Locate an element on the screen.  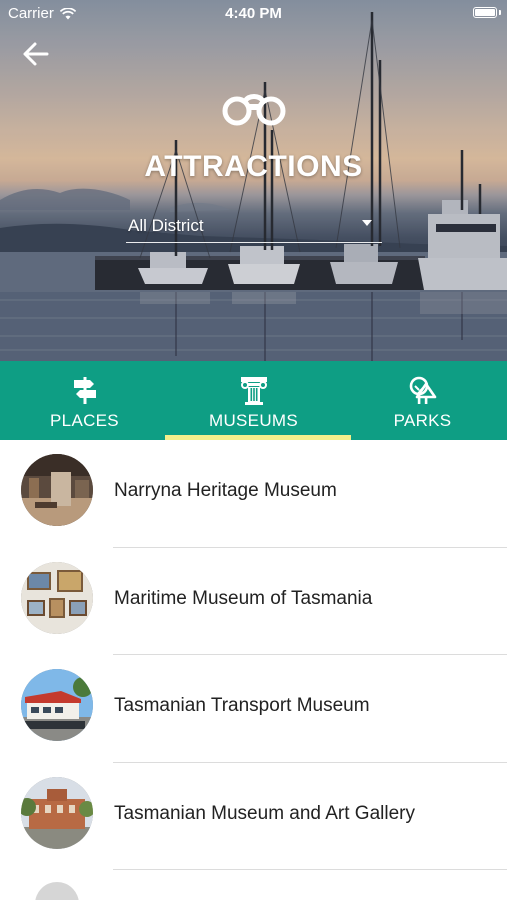
tab-parks: PARKS is located at coordinates (422, 400).